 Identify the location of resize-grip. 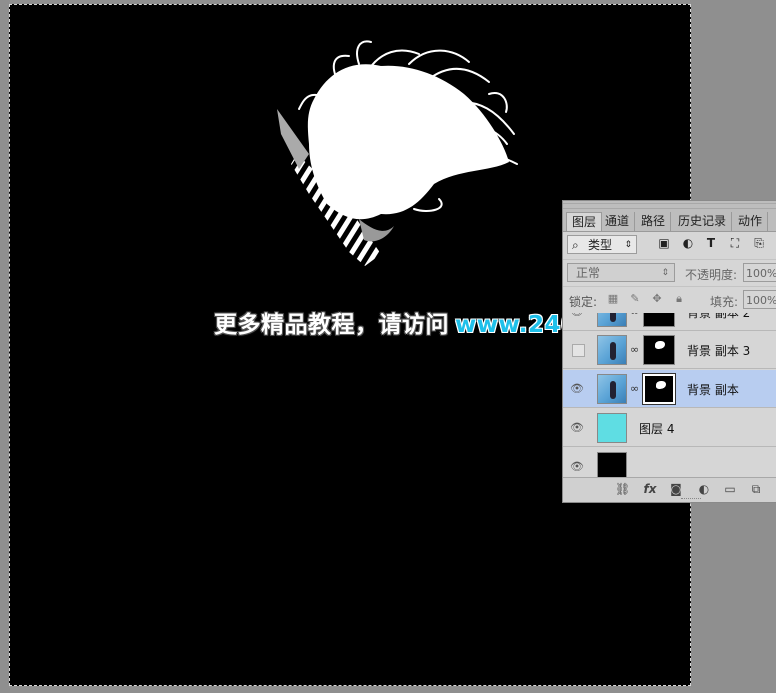
(691, 499).